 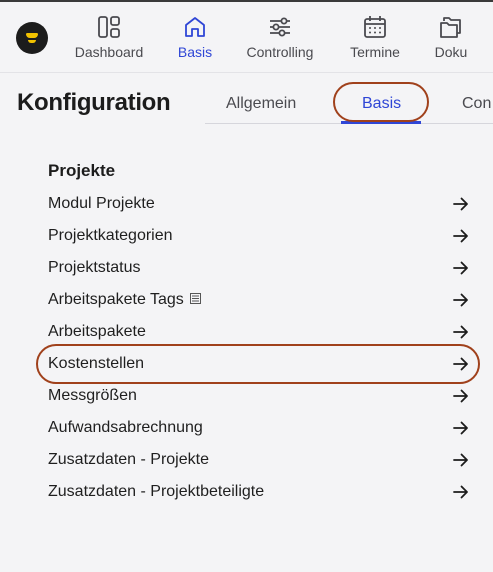 What do you see at coordinates (260, 204) in the screenshot?
I see `list-item-modul-projekte: Modul Projekte` at bounding box center [260, 204].